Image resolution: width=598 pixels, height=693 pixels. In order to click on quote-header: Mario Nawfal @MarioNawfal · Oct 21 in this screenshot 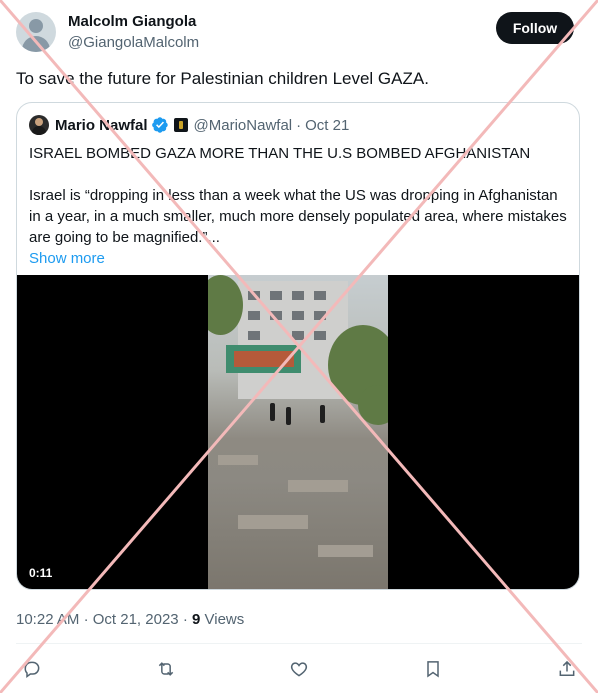, I will do `click(202, 125)`.